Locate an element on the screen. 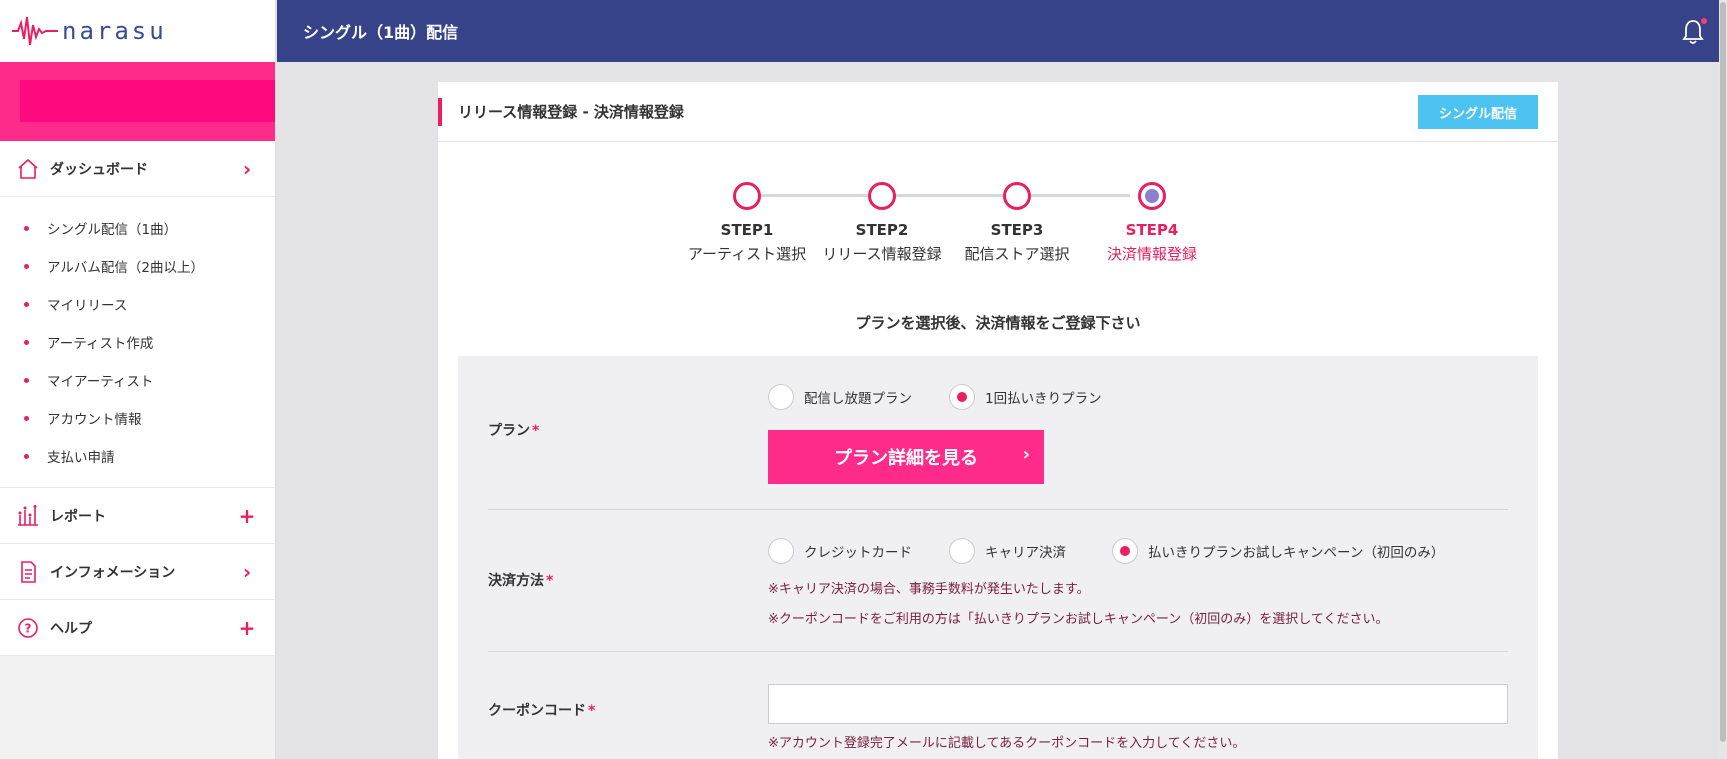 The width and height of the screenshot is (1727, 759). logo-text: narasu is located at coordinates (114, 31).